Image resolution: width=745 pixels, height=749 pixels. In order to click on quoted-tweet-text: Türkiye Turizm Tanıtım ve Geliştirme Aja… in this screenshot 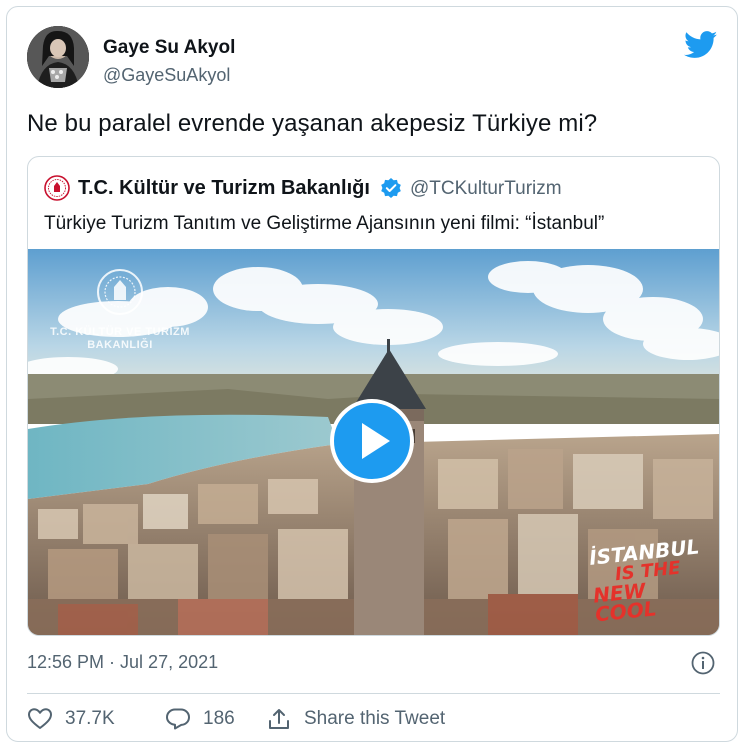, I will do `click(324, 223)`.